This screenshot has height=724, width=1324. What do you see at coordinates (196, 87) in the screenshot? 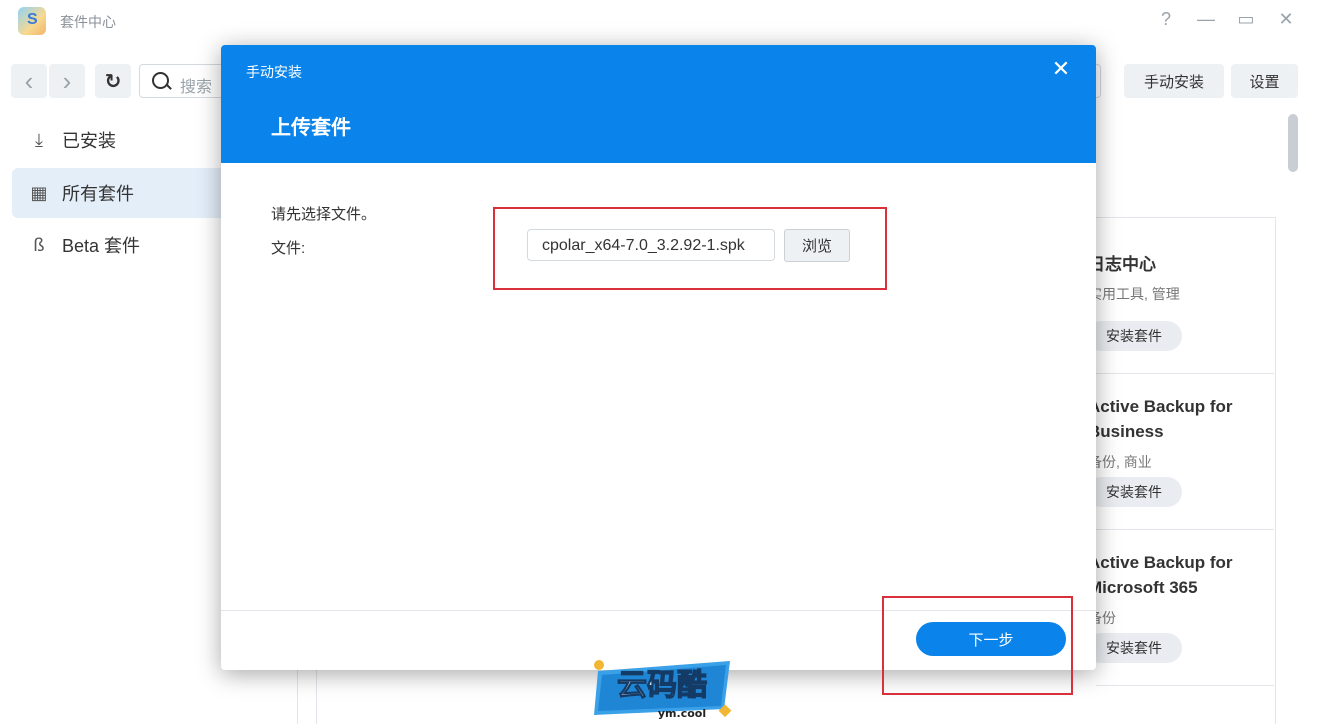
I see `search-placeholder: 搜索` at bounding box center [196, 87].